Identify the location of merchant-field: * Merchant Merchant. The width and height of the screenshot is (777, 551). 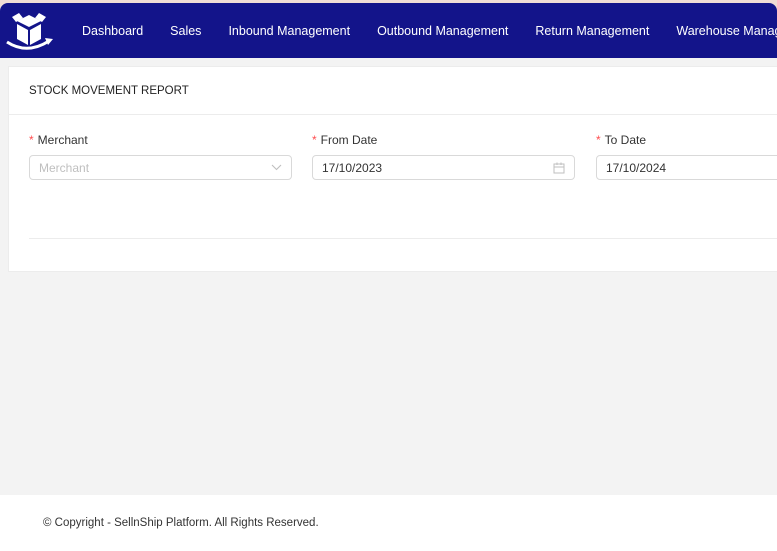
(160, 156).